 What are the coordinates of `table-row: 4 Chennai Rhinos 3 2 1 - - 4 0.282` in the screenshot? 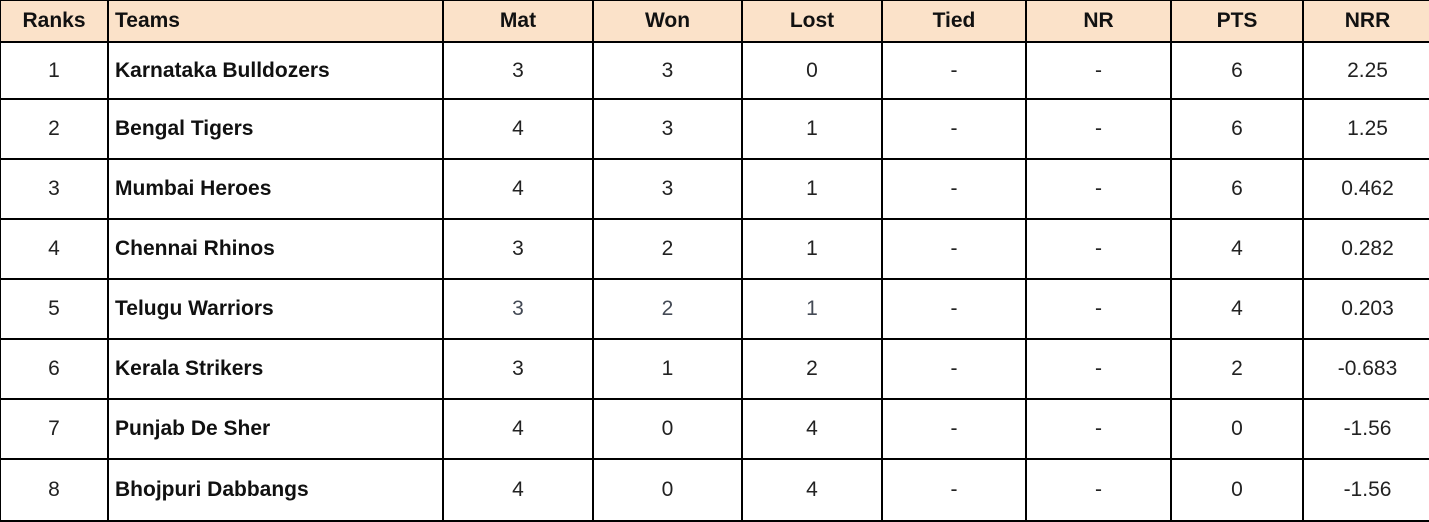 It's located at (714, 249).